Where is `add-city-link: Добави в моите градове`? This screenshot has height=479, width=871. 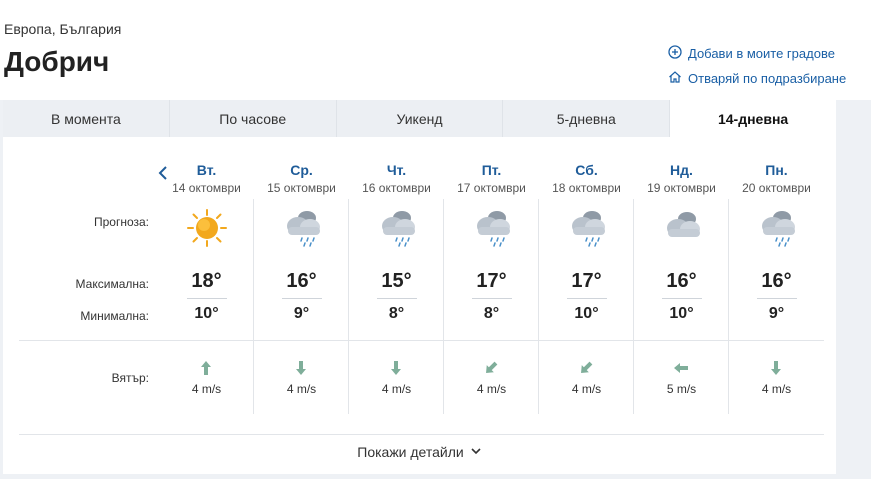 add-city-link: Добави в моите градове is located at coordinates (751, 53).